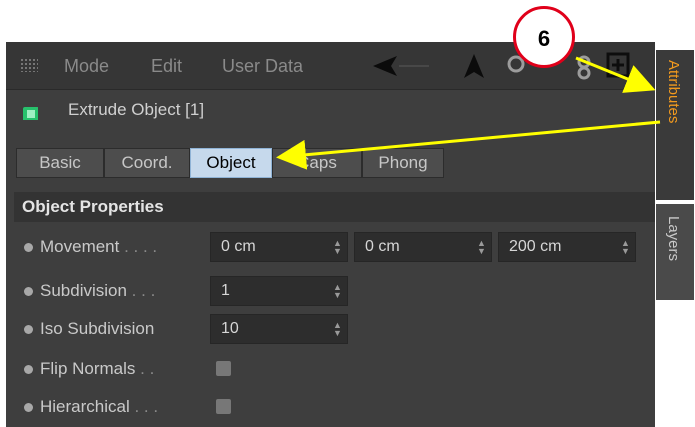 This screenshot has width=695, height=427. Describe the element at coordinates (468, 113) in the screenshot. I see `annotation-arrows` at that location.